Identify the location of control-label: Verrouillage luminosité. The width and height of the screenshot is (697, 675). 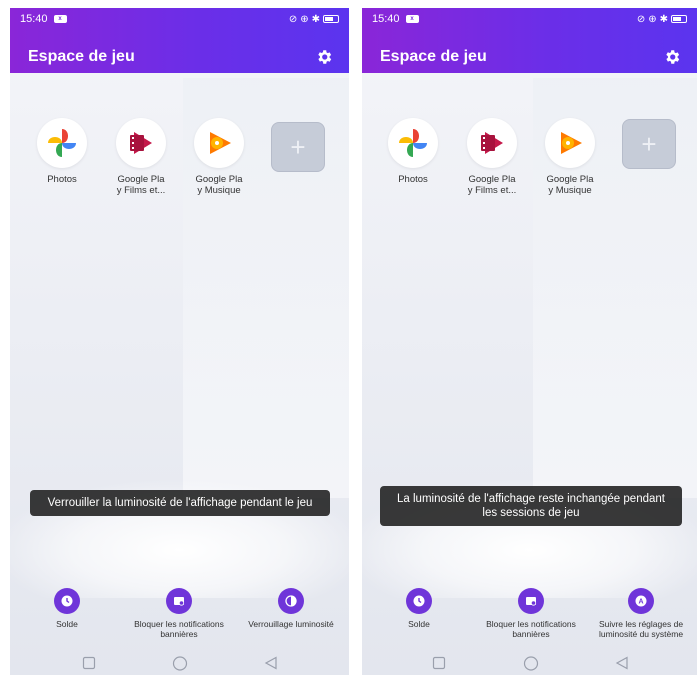
(291, 624).